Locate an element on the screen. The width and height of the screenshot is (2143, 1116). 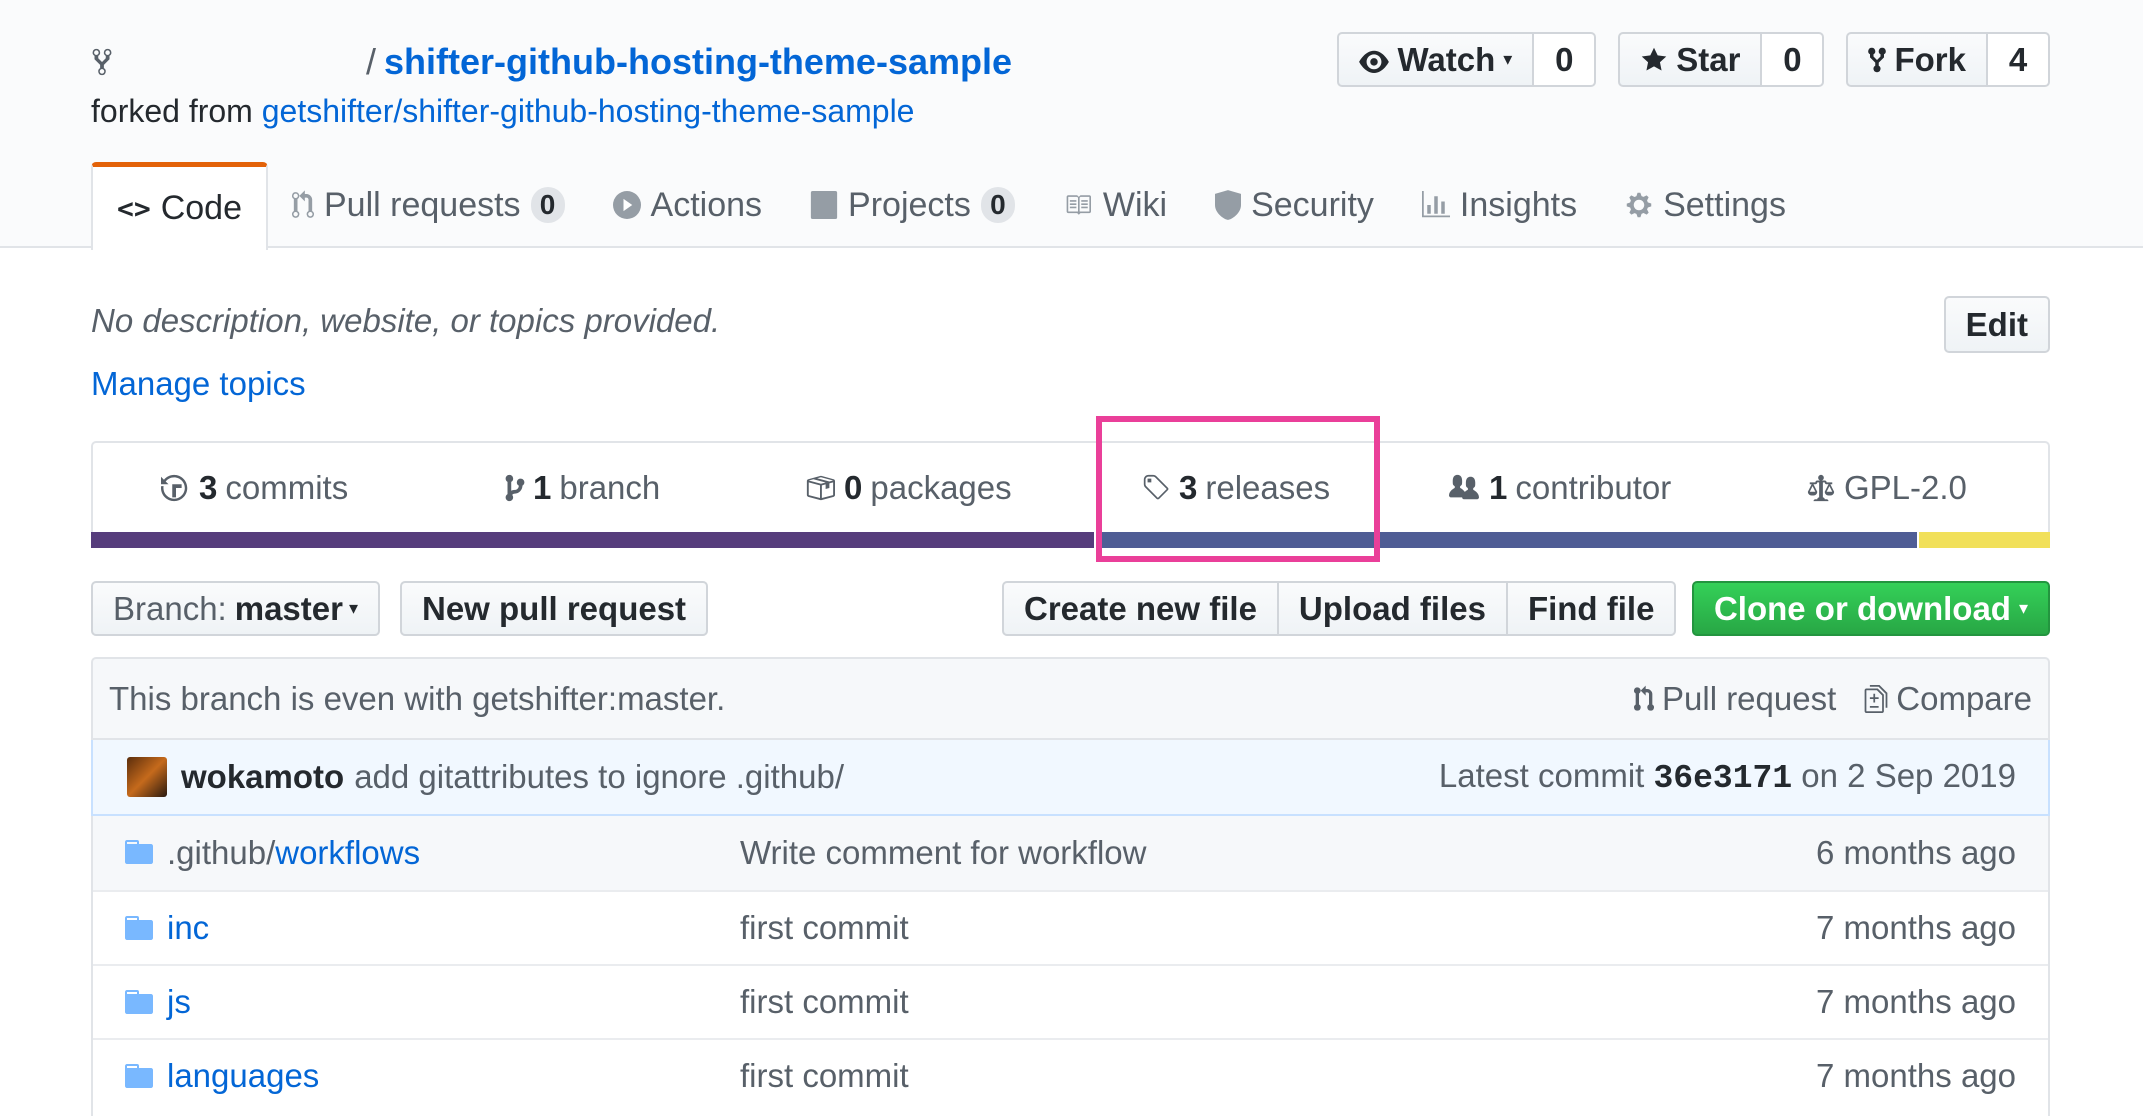
compare-label: Compare is located at coordinates (1964, 698).